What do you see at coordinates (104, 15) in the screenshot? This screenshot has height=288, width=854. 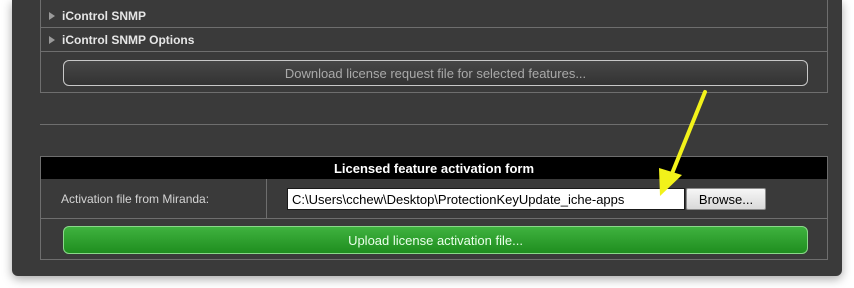 I see `section-label: iControl SNMP` at bounding box center [104, 15].